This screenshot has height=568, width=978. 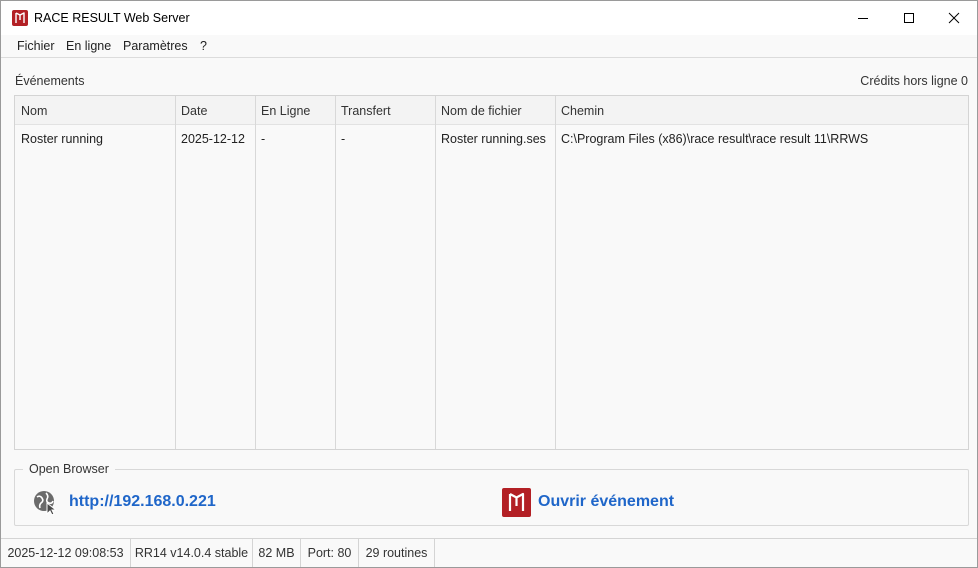 What do you see at coordinates (36, 46) in the screenshot?
I see `menu-fichier: Fichier` at bounding box center [36, 46].